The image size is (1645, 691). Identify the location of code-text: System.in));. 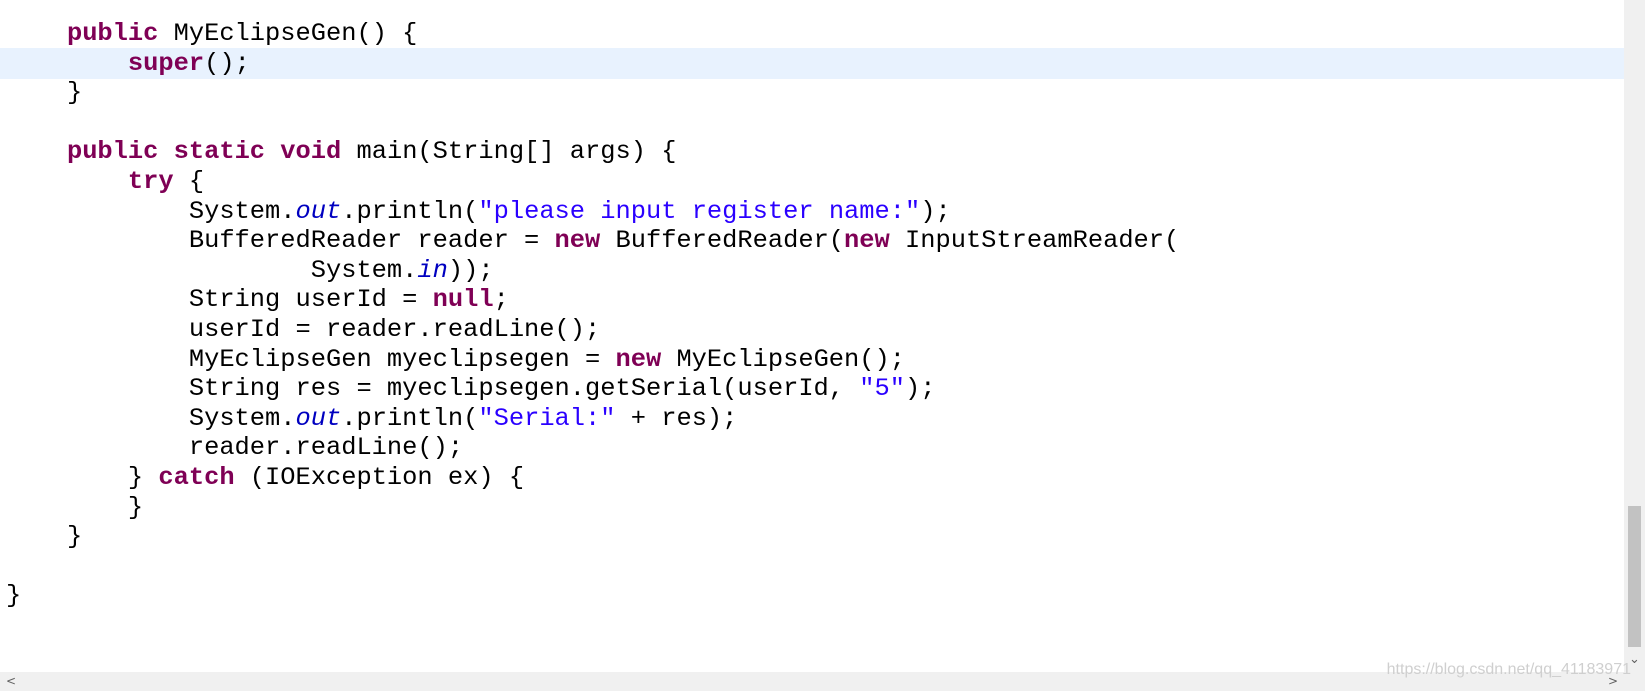
(250, 270).